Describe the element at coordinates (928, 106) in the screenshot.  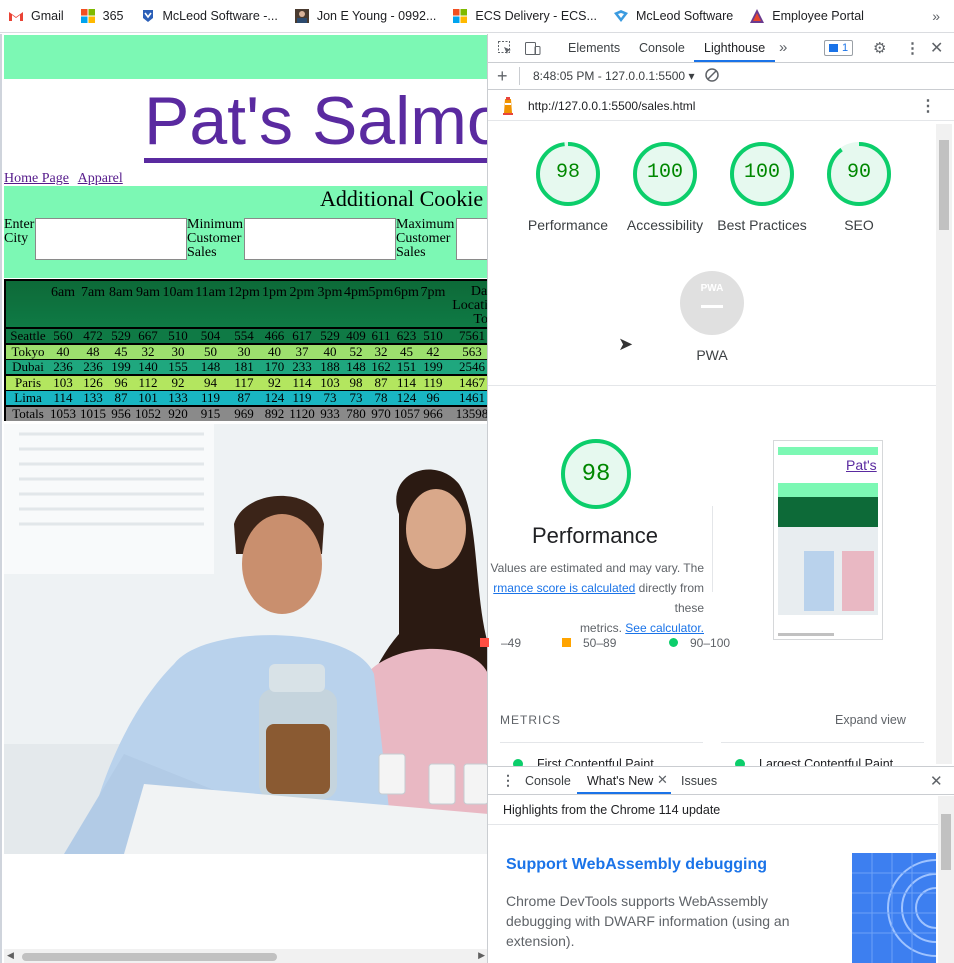
I see `report-menu-icon: ⋮` at that location.